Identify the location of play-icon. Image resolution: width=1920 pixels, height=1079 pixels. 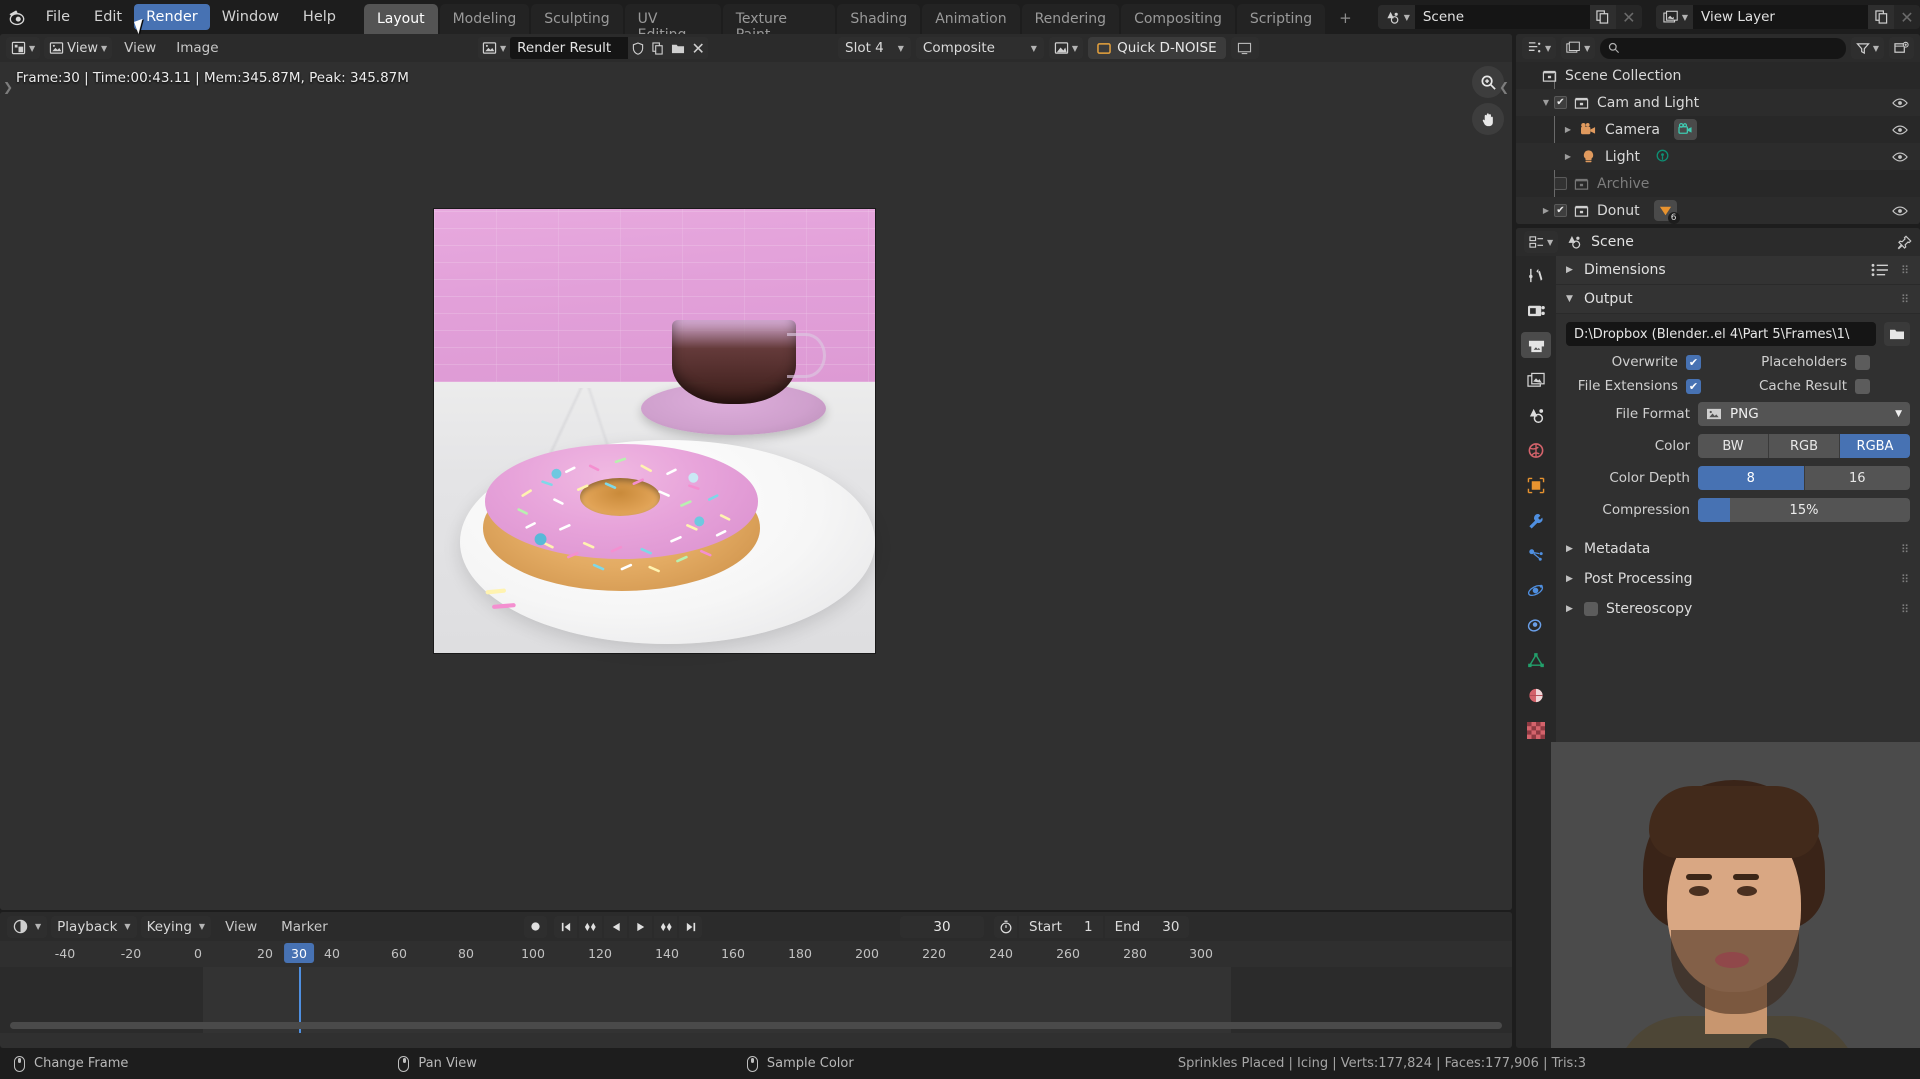
(640, 926).